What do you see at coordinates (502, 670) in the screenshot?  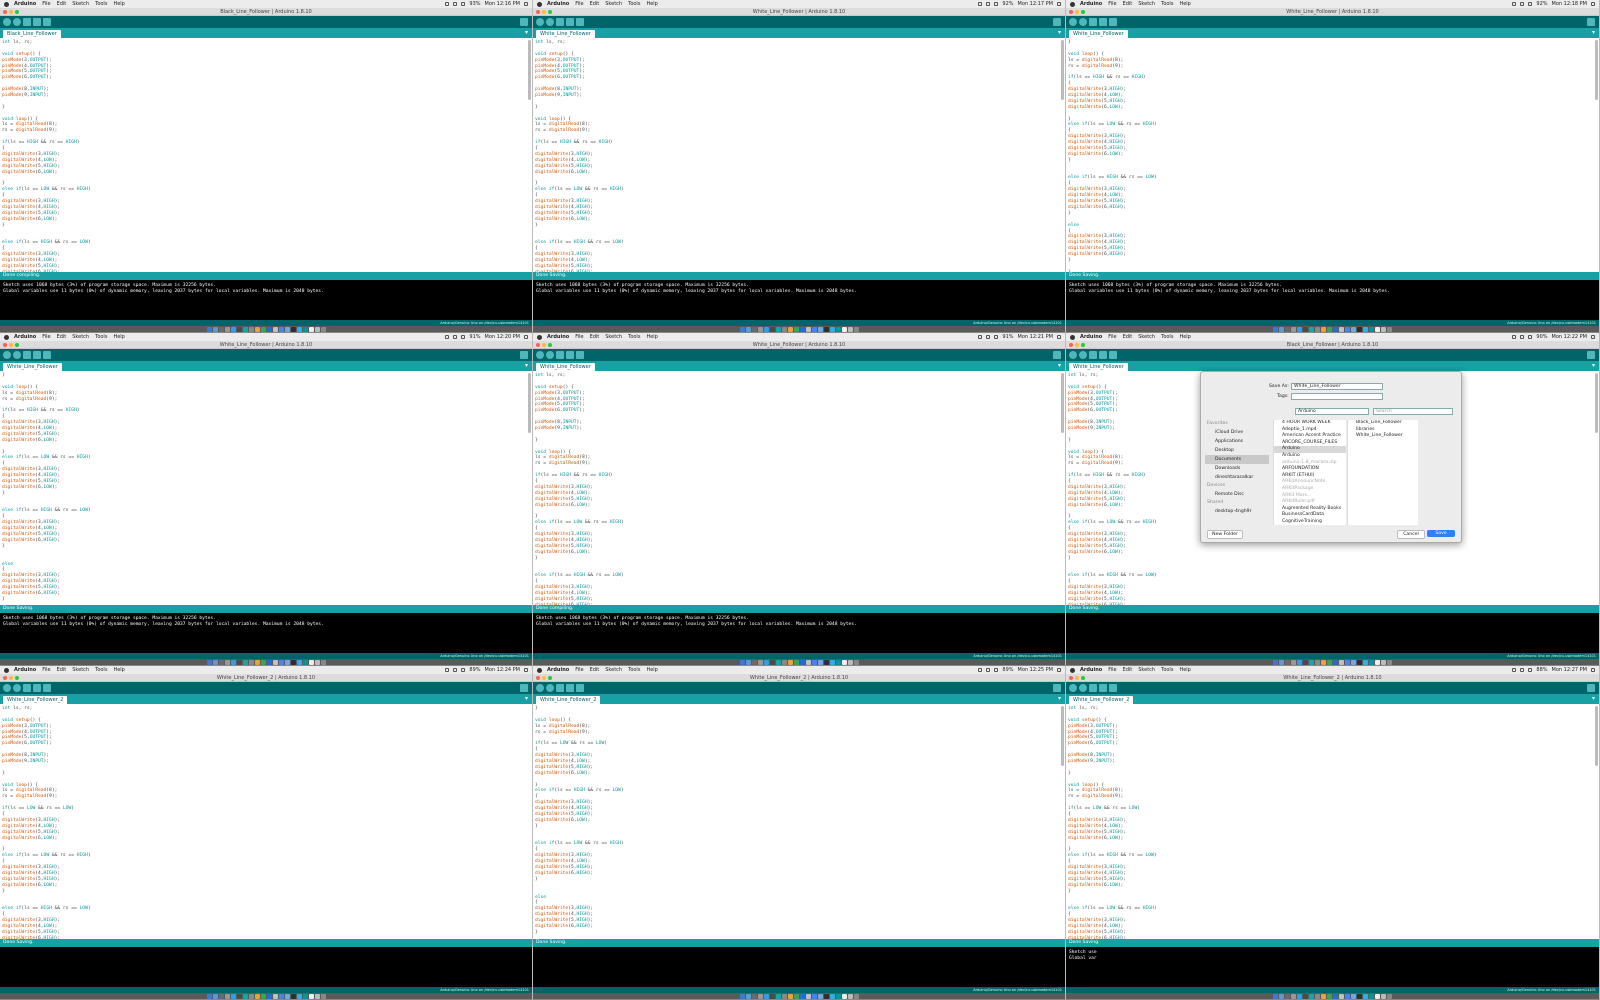 I see `menubar-clock: Mon 12:24 PM` at bounding box center [502, 670].